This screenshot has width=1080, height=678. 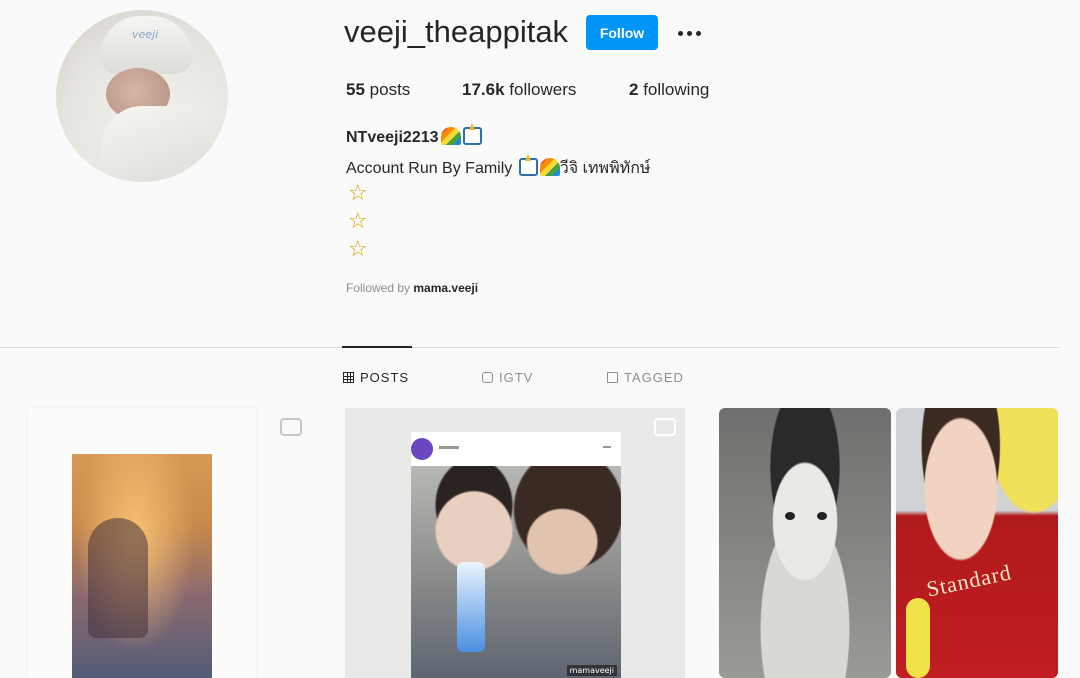 What do you see at coordinates (516, 377) in the screenshot?
I see `tab-igtv-label: IGTV` at bounding box center [516, 377].